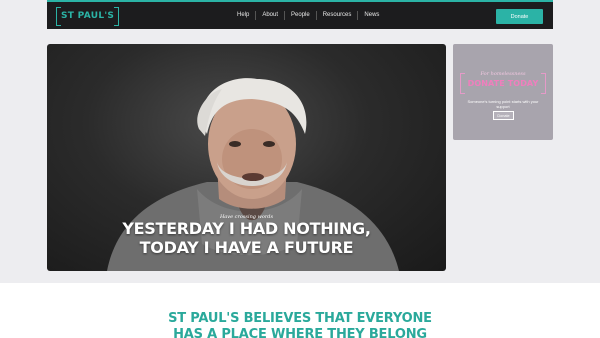  Describe the element at coordinates (269, 15) in the screenshot. I see `nav-about: About` at that location.